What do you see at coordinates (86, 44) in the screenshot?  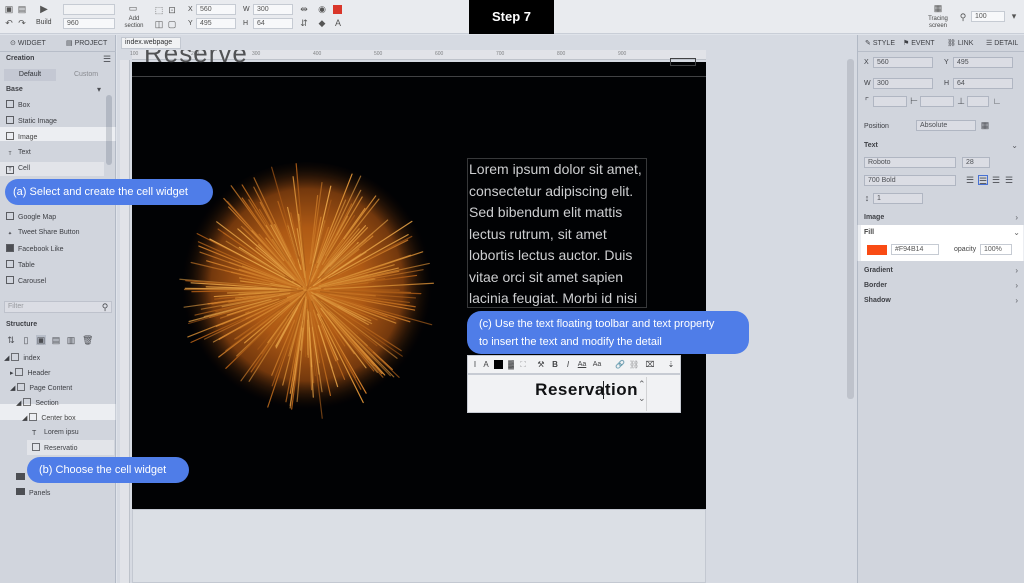 I see `tab-project: ▤ PROJECT` at bounding box center [86, 44].